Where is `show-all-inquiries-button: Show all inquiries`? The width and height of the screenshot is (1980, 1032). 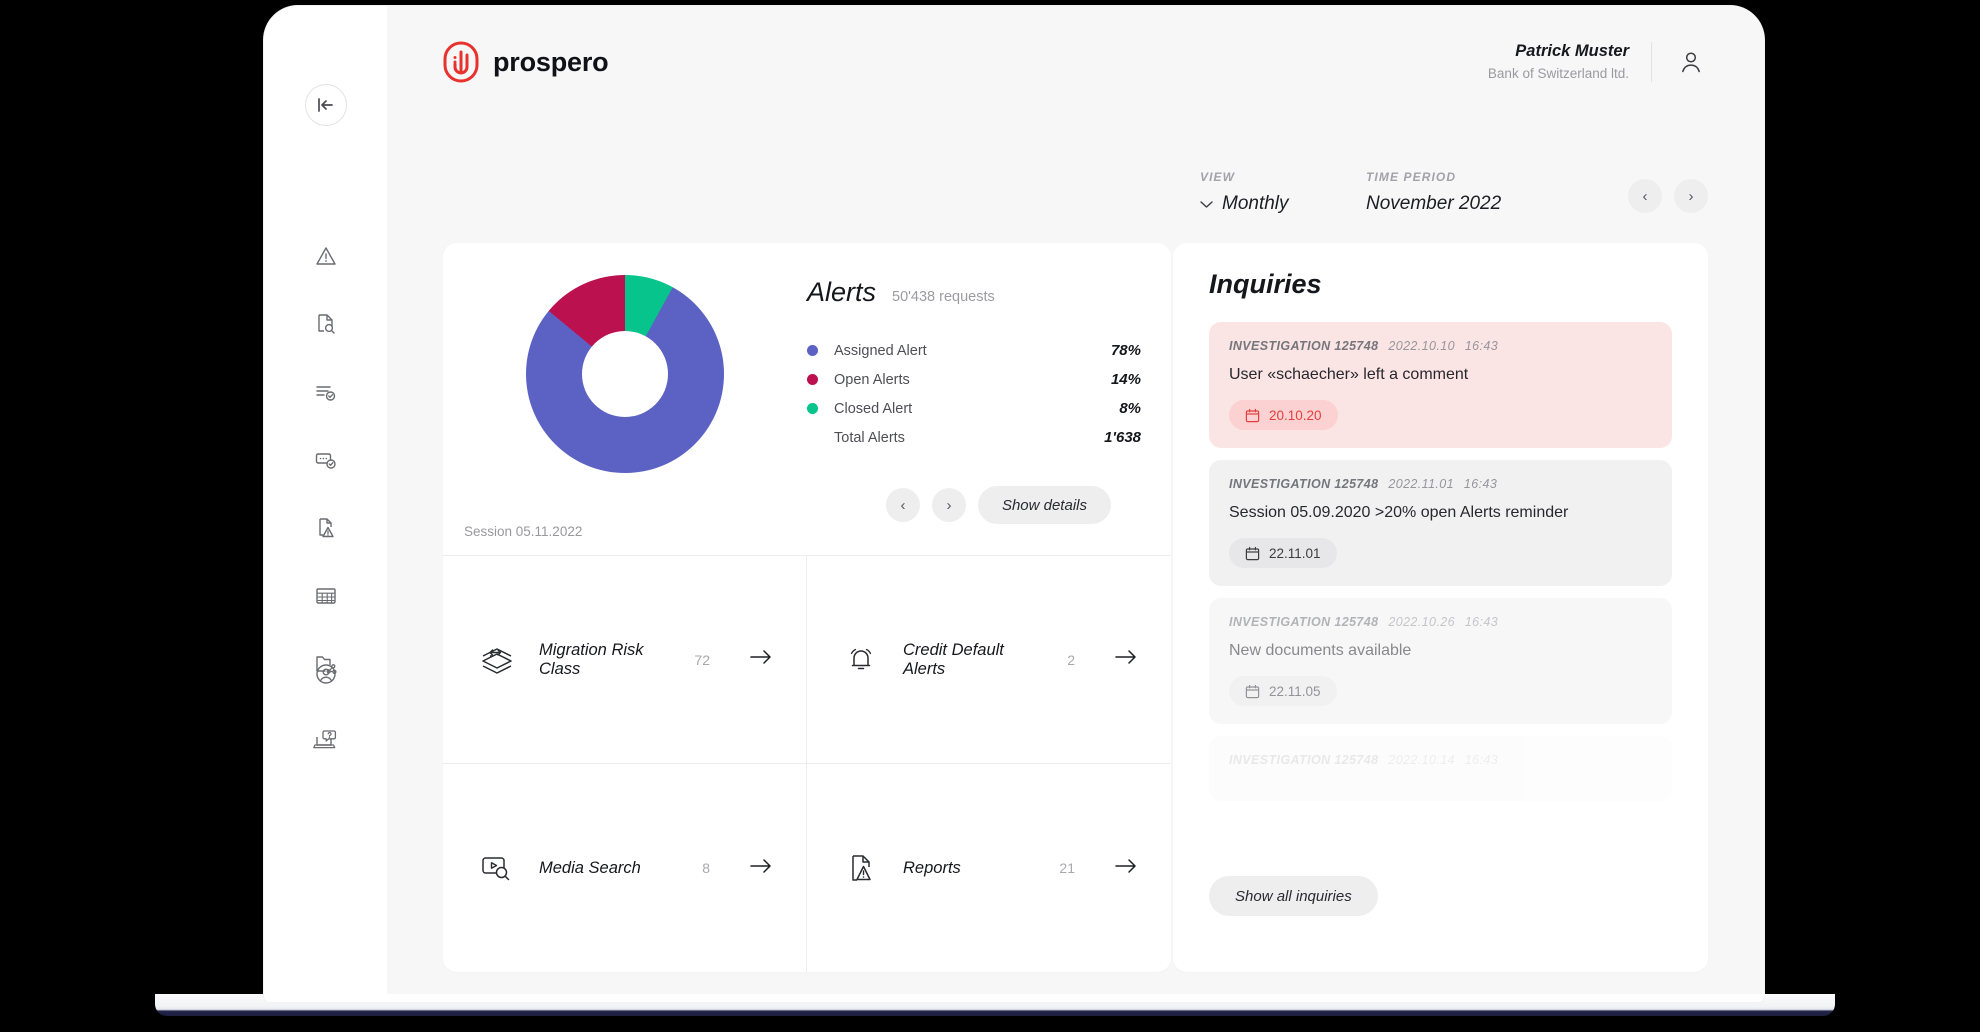
show-all-inquiries-button: Show all inquiries is located at coordinates (1293, 896).